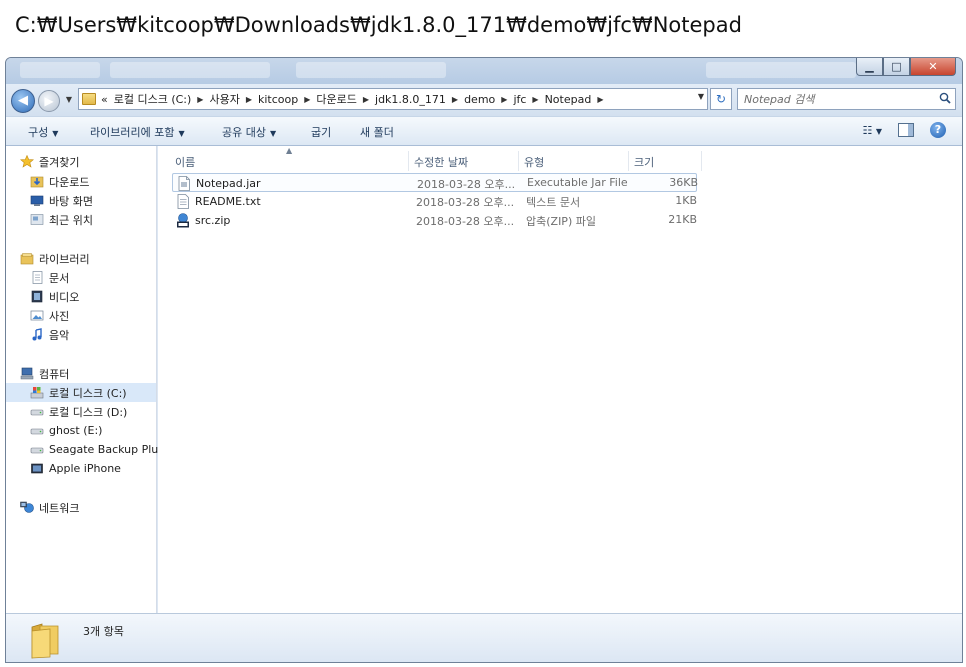 This screenshot has height=667, width=966. I want to click on file-name: src.zip, so click(213, 220).